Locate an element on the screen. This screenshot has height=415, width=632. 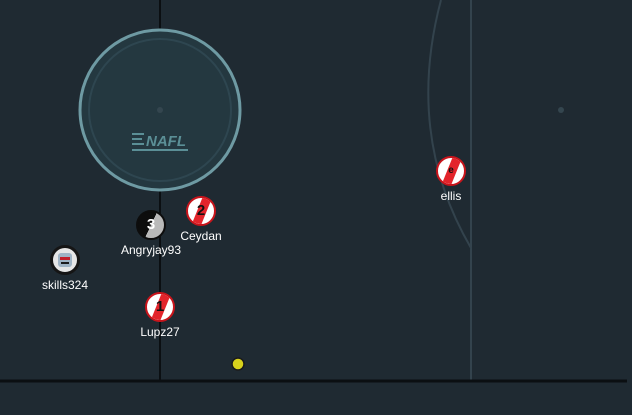
player-name: Lupz27 is located at coordinates (160, 332).